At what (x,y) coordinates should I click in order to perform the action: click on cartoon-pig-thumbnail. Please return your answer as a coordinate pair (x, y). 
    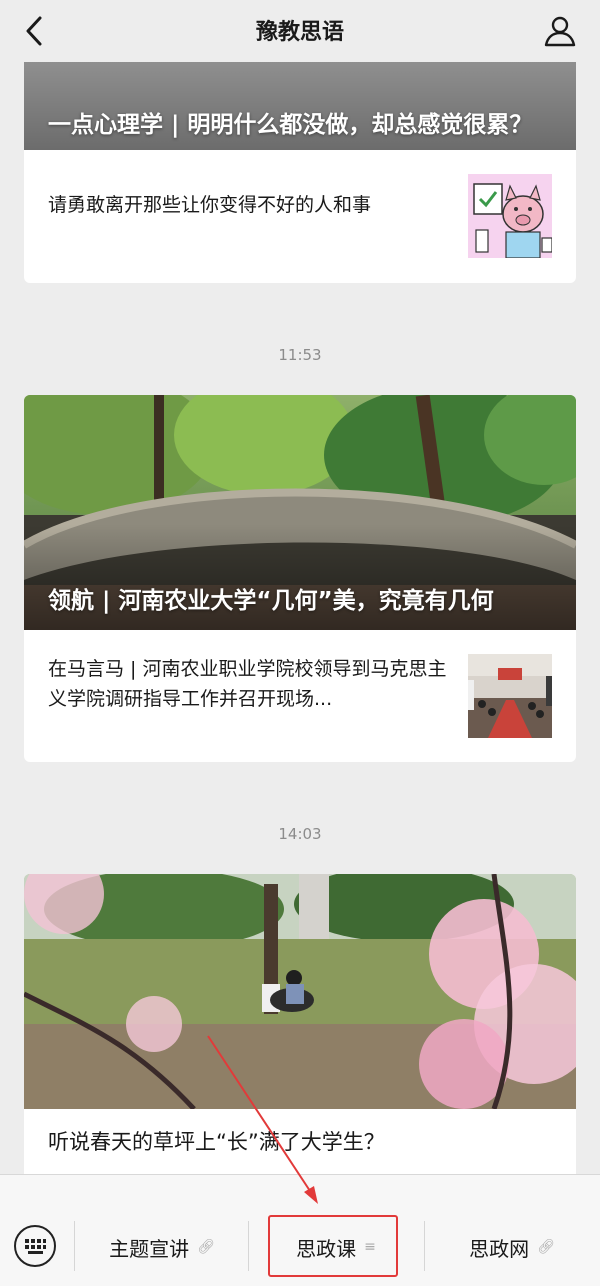
    Looking at the image, I should click on (510, 216).